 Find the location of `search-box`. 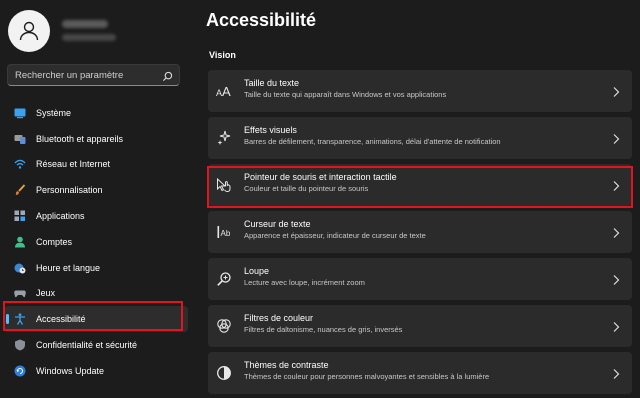

search-box is located at coordinates (93, 75).